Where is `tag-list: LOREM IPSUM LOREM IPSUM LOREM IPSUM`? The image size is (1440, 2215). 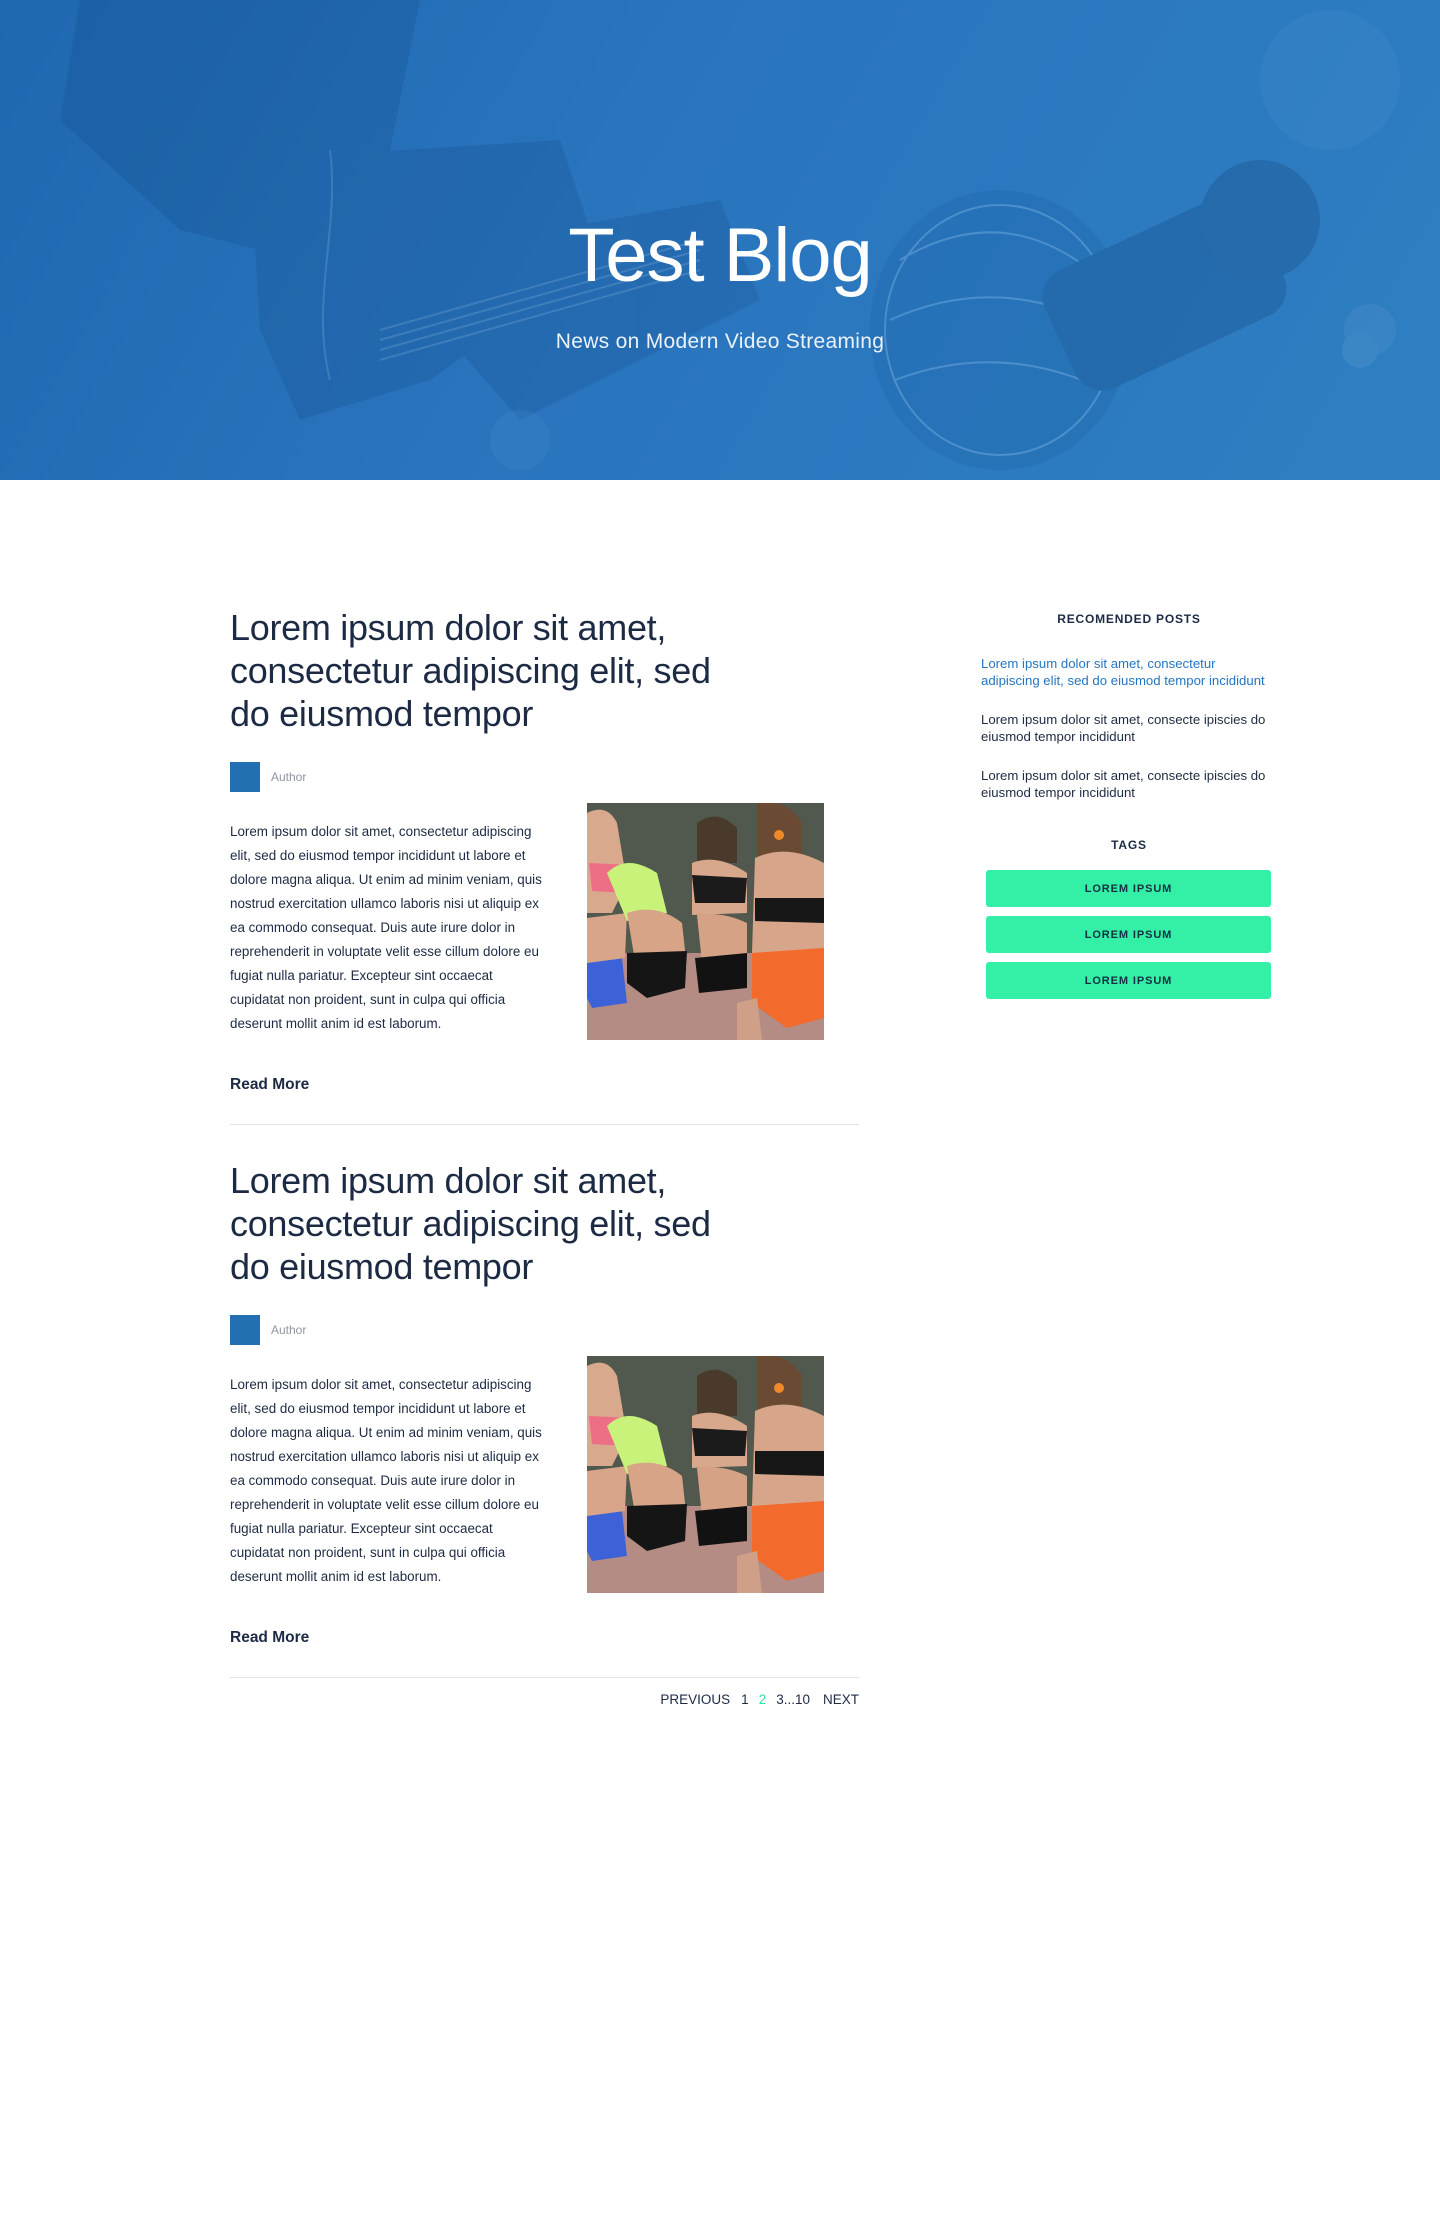 tag-list: LOREM IPSUM LOREM IPSUM LOREM IPSUM is located at coordinates (1129, 934).